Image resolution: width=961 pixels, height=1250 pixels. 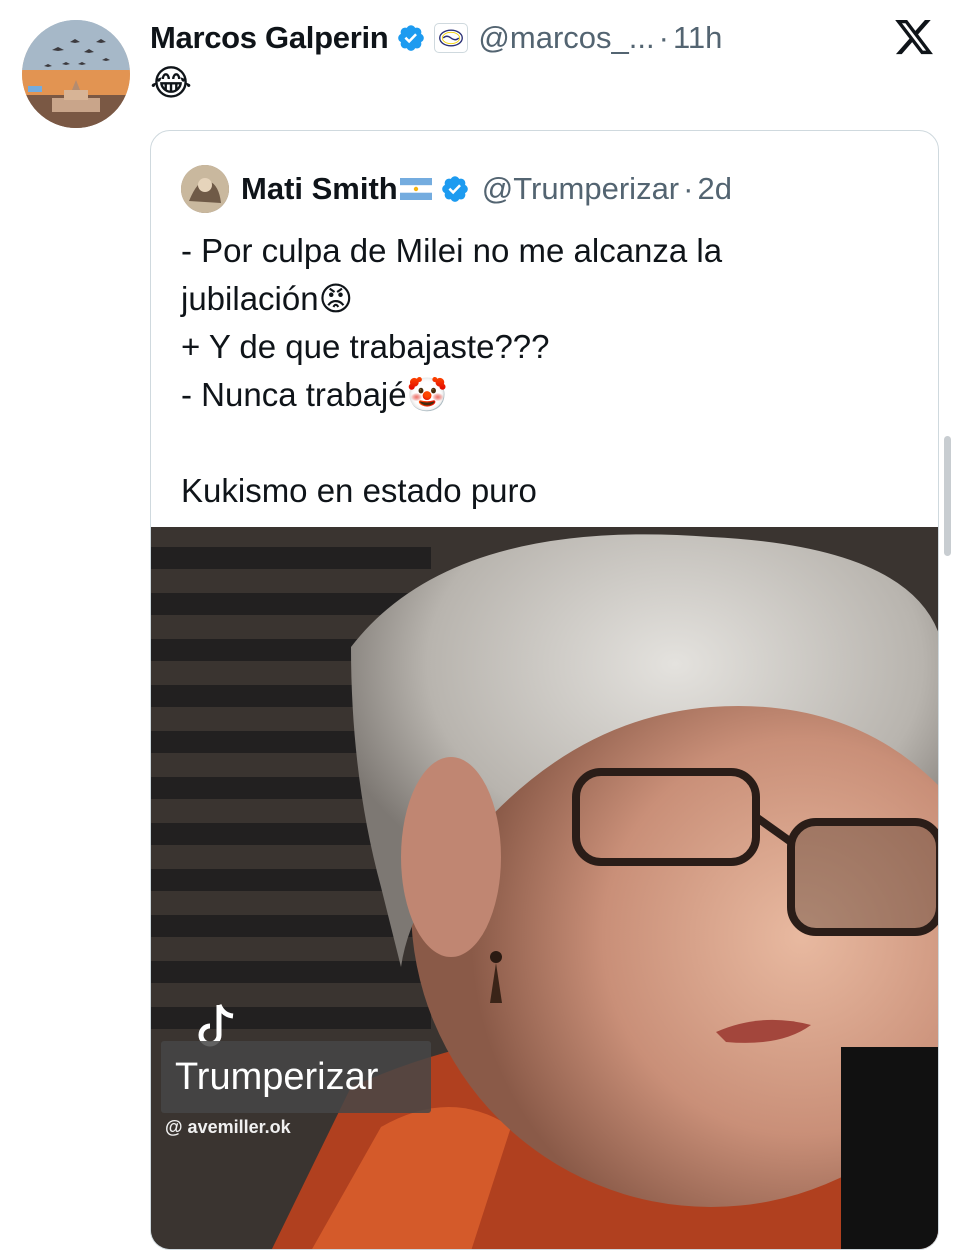 I want to click on quoted-tweet-timestamp: 2d, so click(x=714, y=189).